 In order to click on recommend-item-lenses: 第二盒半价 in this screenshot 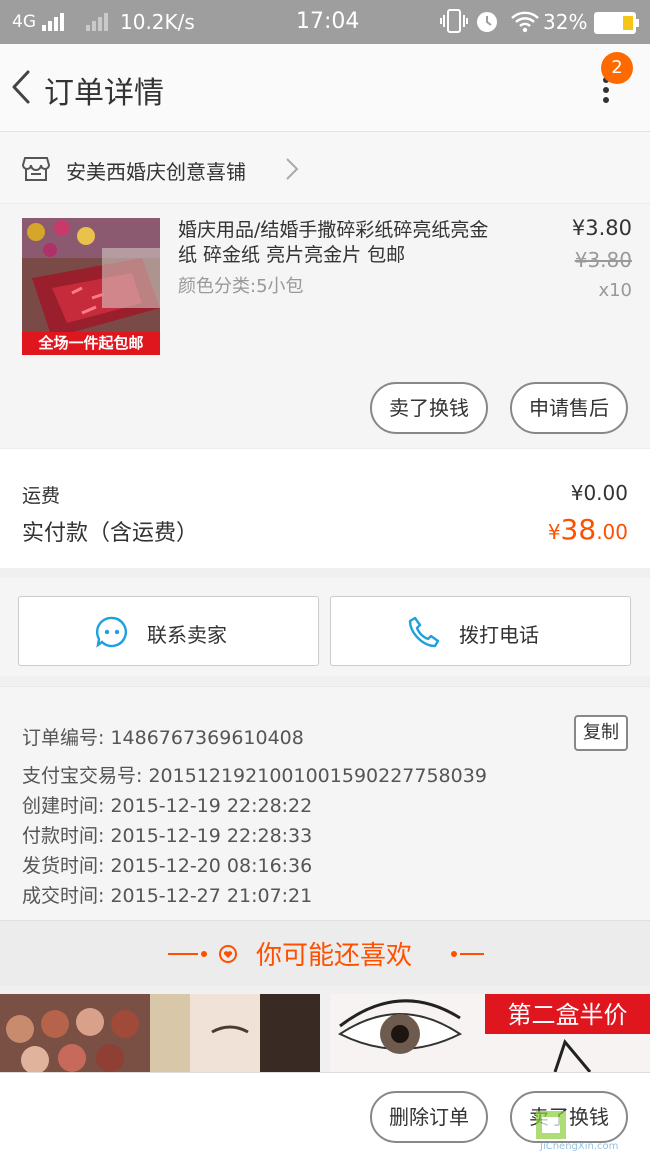, I will do `click(490, 1033)`.